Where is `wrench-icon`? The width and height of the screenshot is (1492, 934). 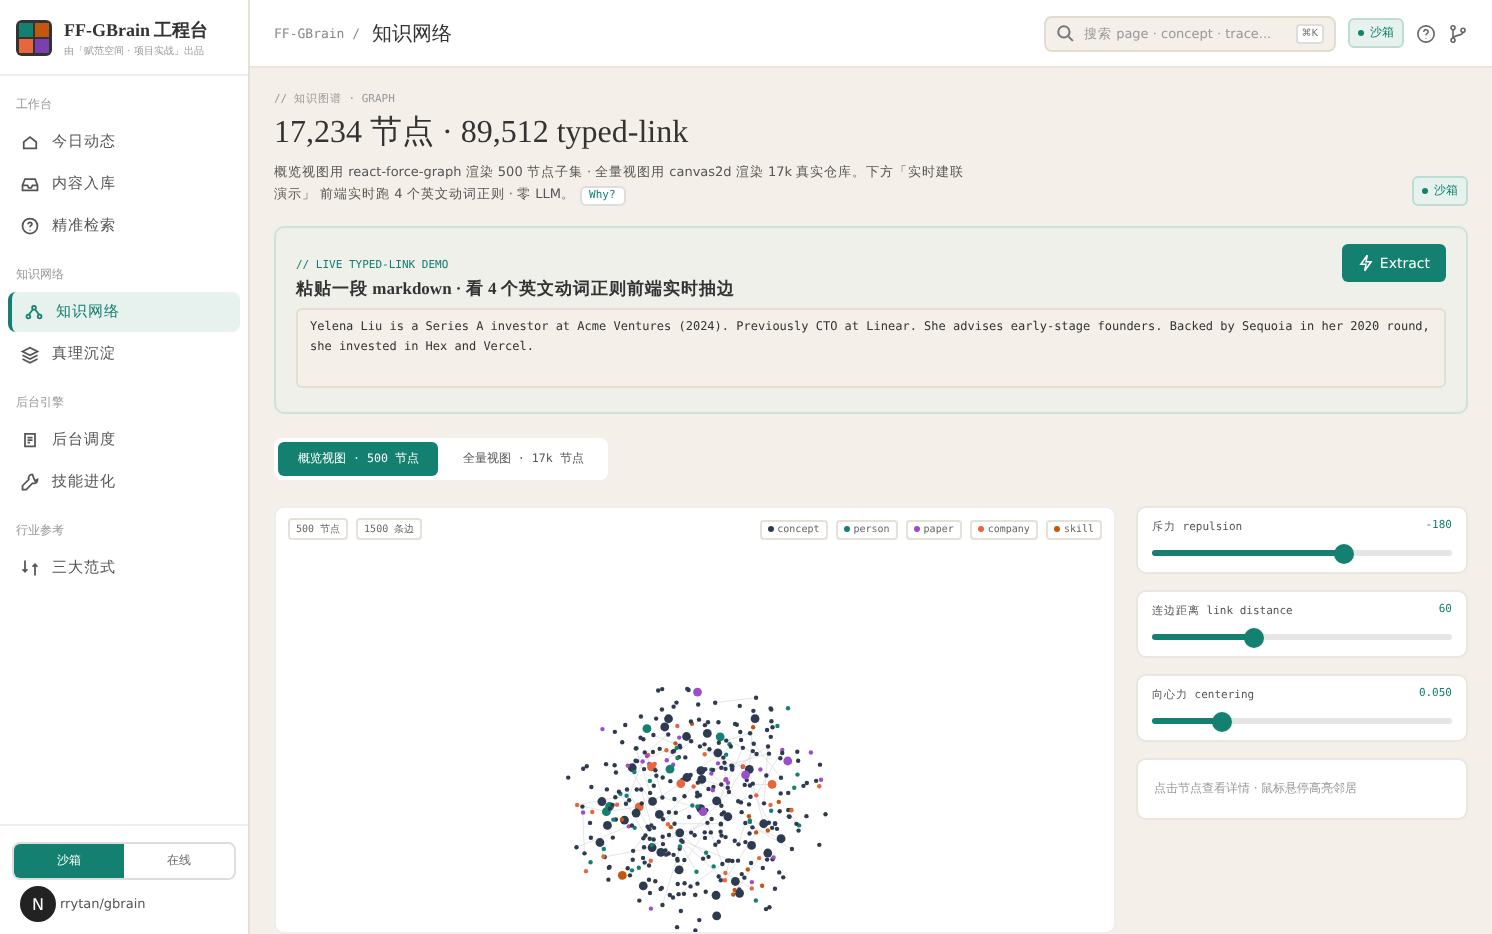
wrench-icon is located at coordinates (30, 482).